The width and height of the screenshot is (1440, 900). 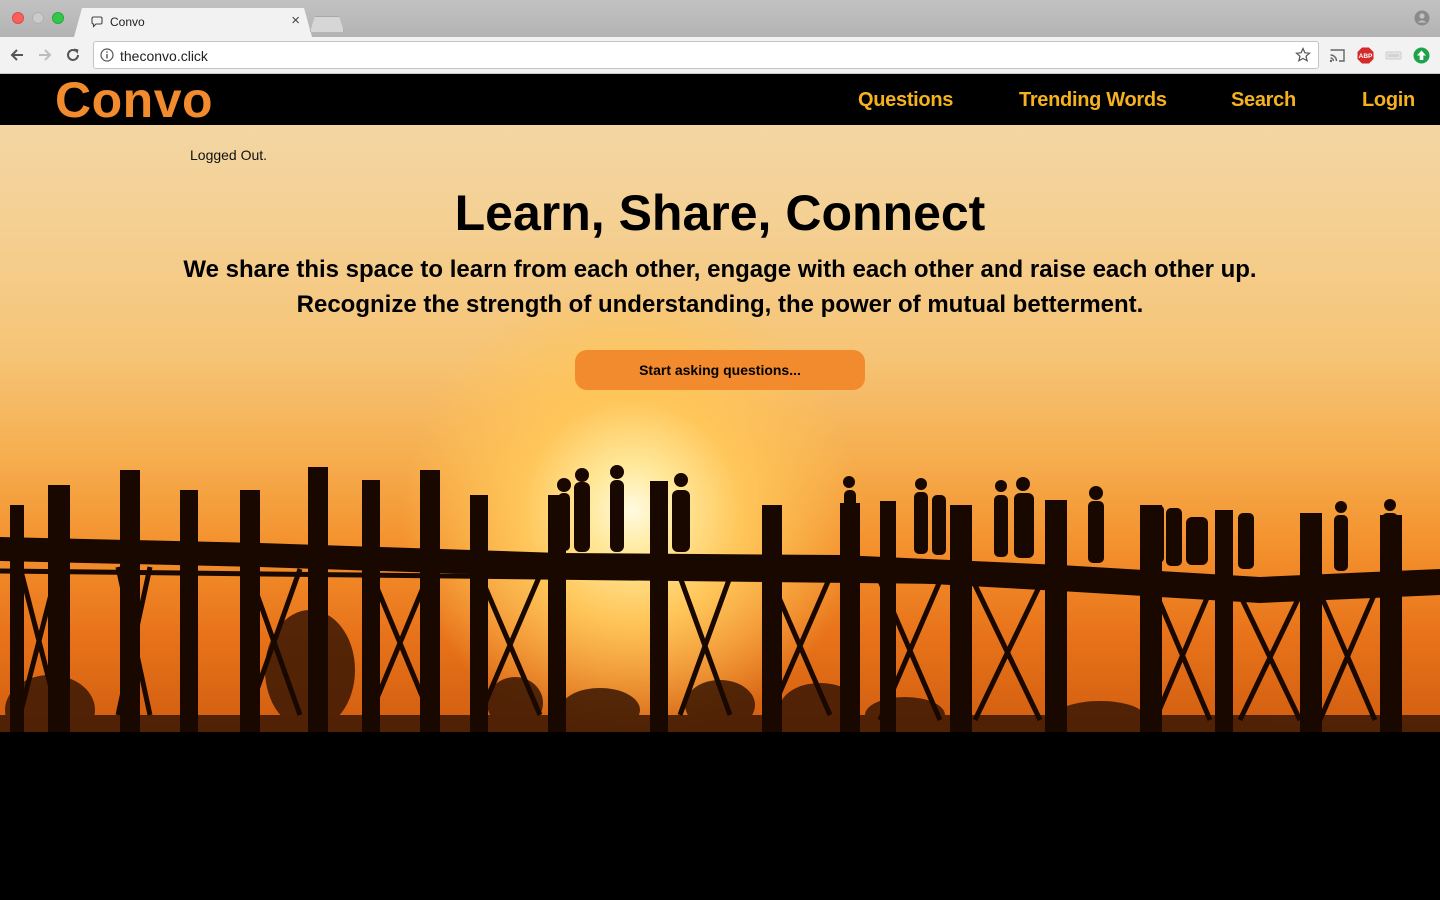 I want to click on reload-icon, so click(x=73, y=55).